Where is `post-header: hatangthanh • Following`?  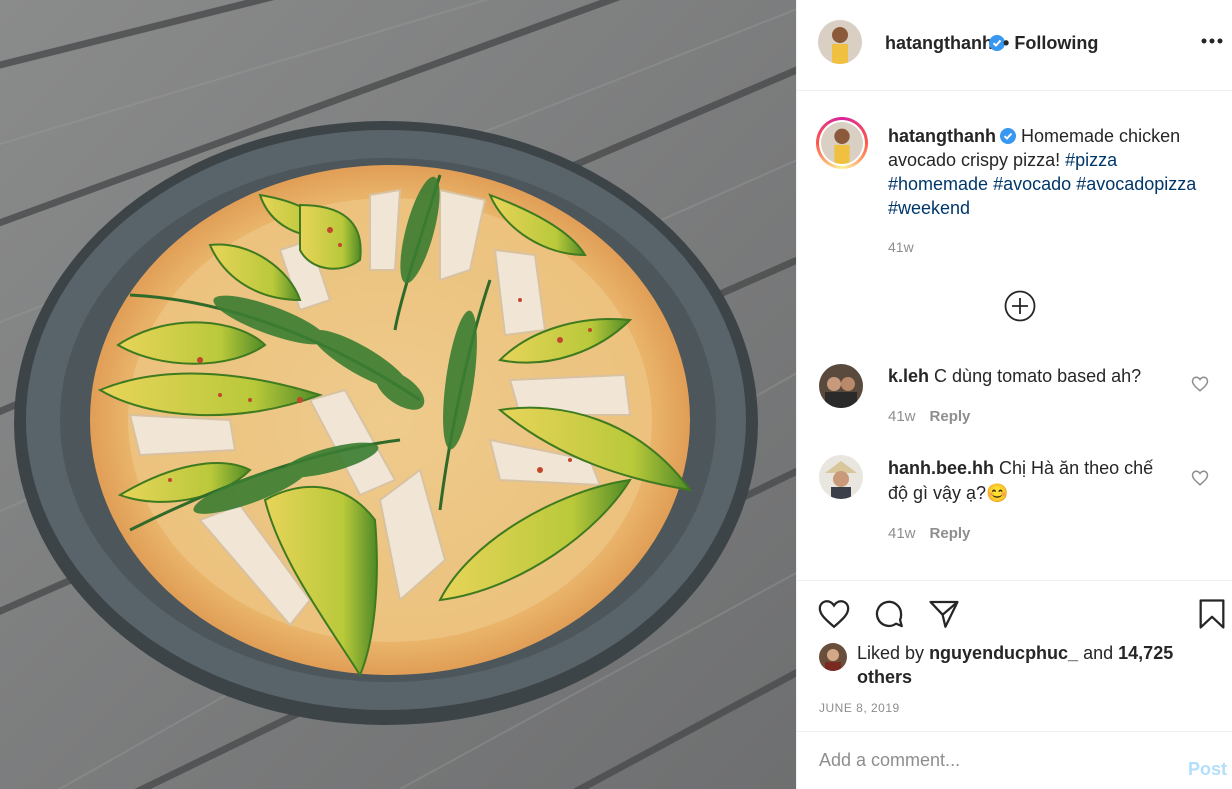
post-header: hatangthanh • Following is located at coordinates (1014, 45).